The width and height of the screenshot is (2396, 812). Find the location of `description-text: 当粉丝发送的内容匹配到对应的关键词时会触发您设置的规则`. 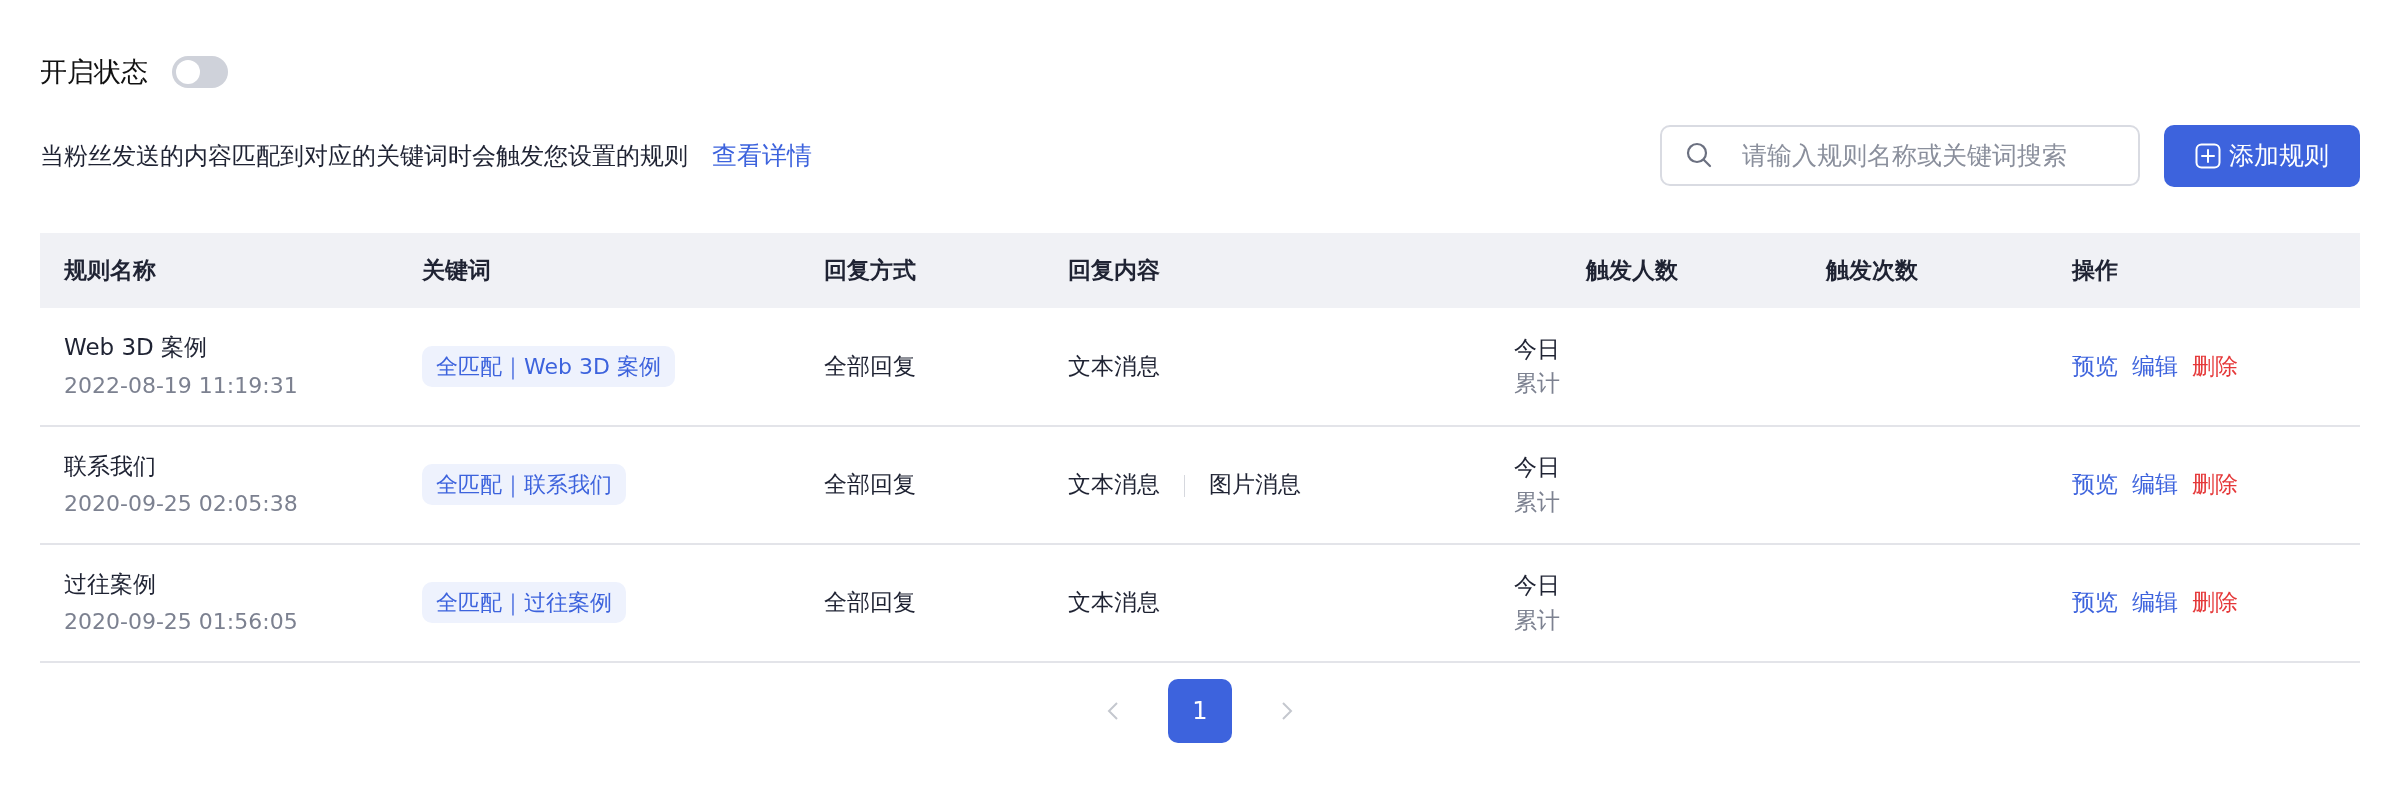

description-text: 当粉丝发送的内容匹配到对应的关键词时会触发您设置的规则 is located at coordinates (364, 156).